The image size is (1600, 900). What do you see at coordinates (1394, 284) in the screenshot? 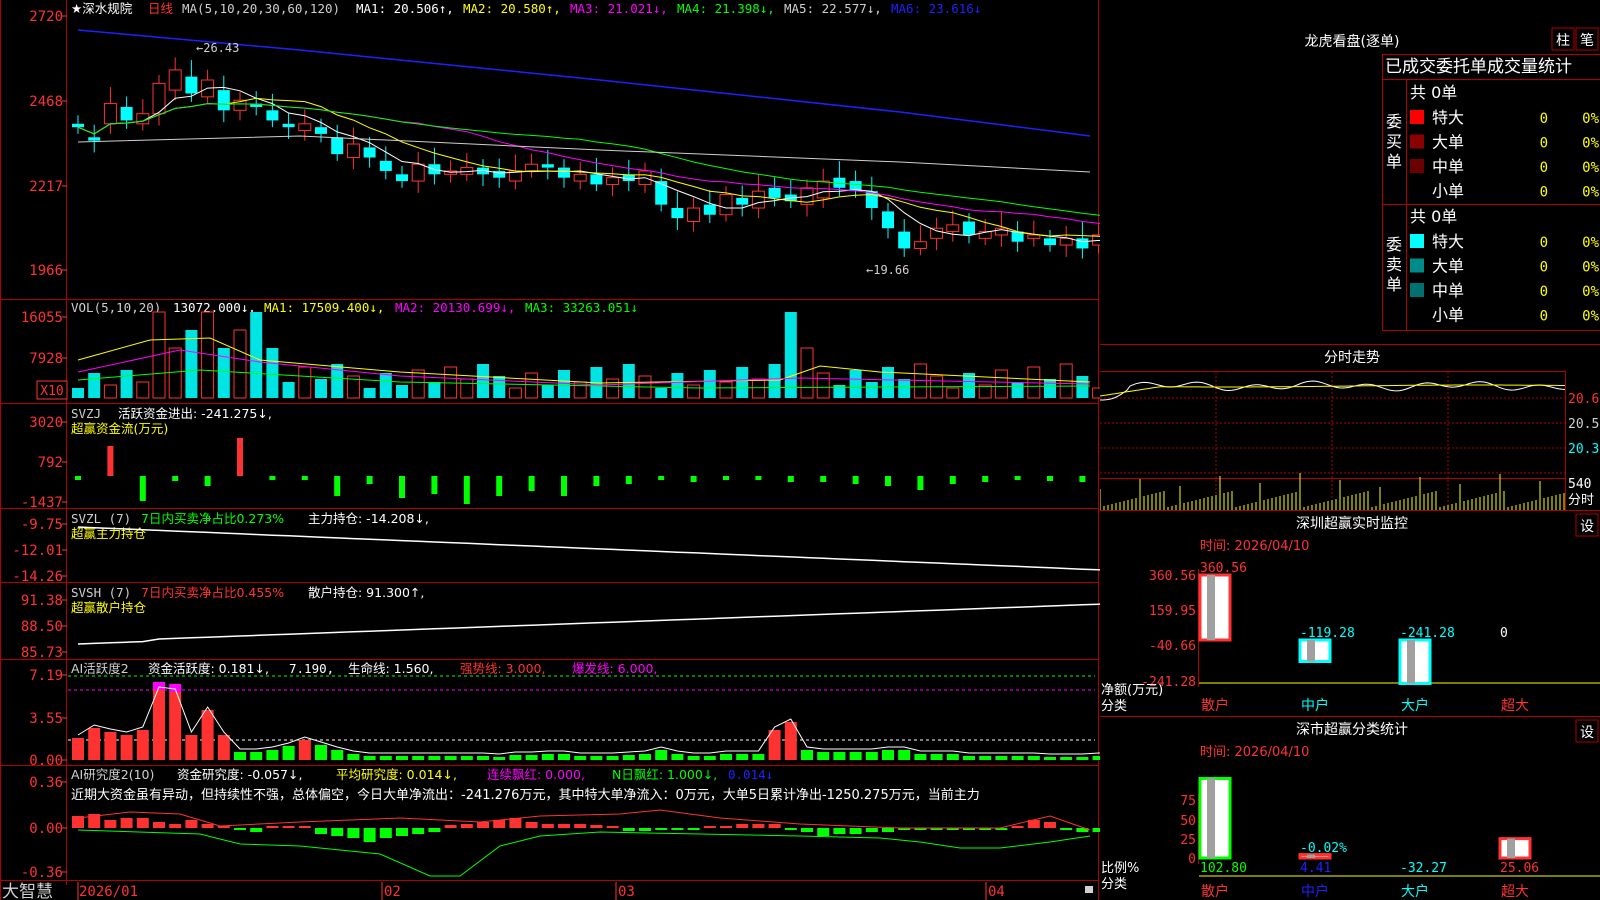
I see `vertical-char: 单` at bounding box center [1394, 284].